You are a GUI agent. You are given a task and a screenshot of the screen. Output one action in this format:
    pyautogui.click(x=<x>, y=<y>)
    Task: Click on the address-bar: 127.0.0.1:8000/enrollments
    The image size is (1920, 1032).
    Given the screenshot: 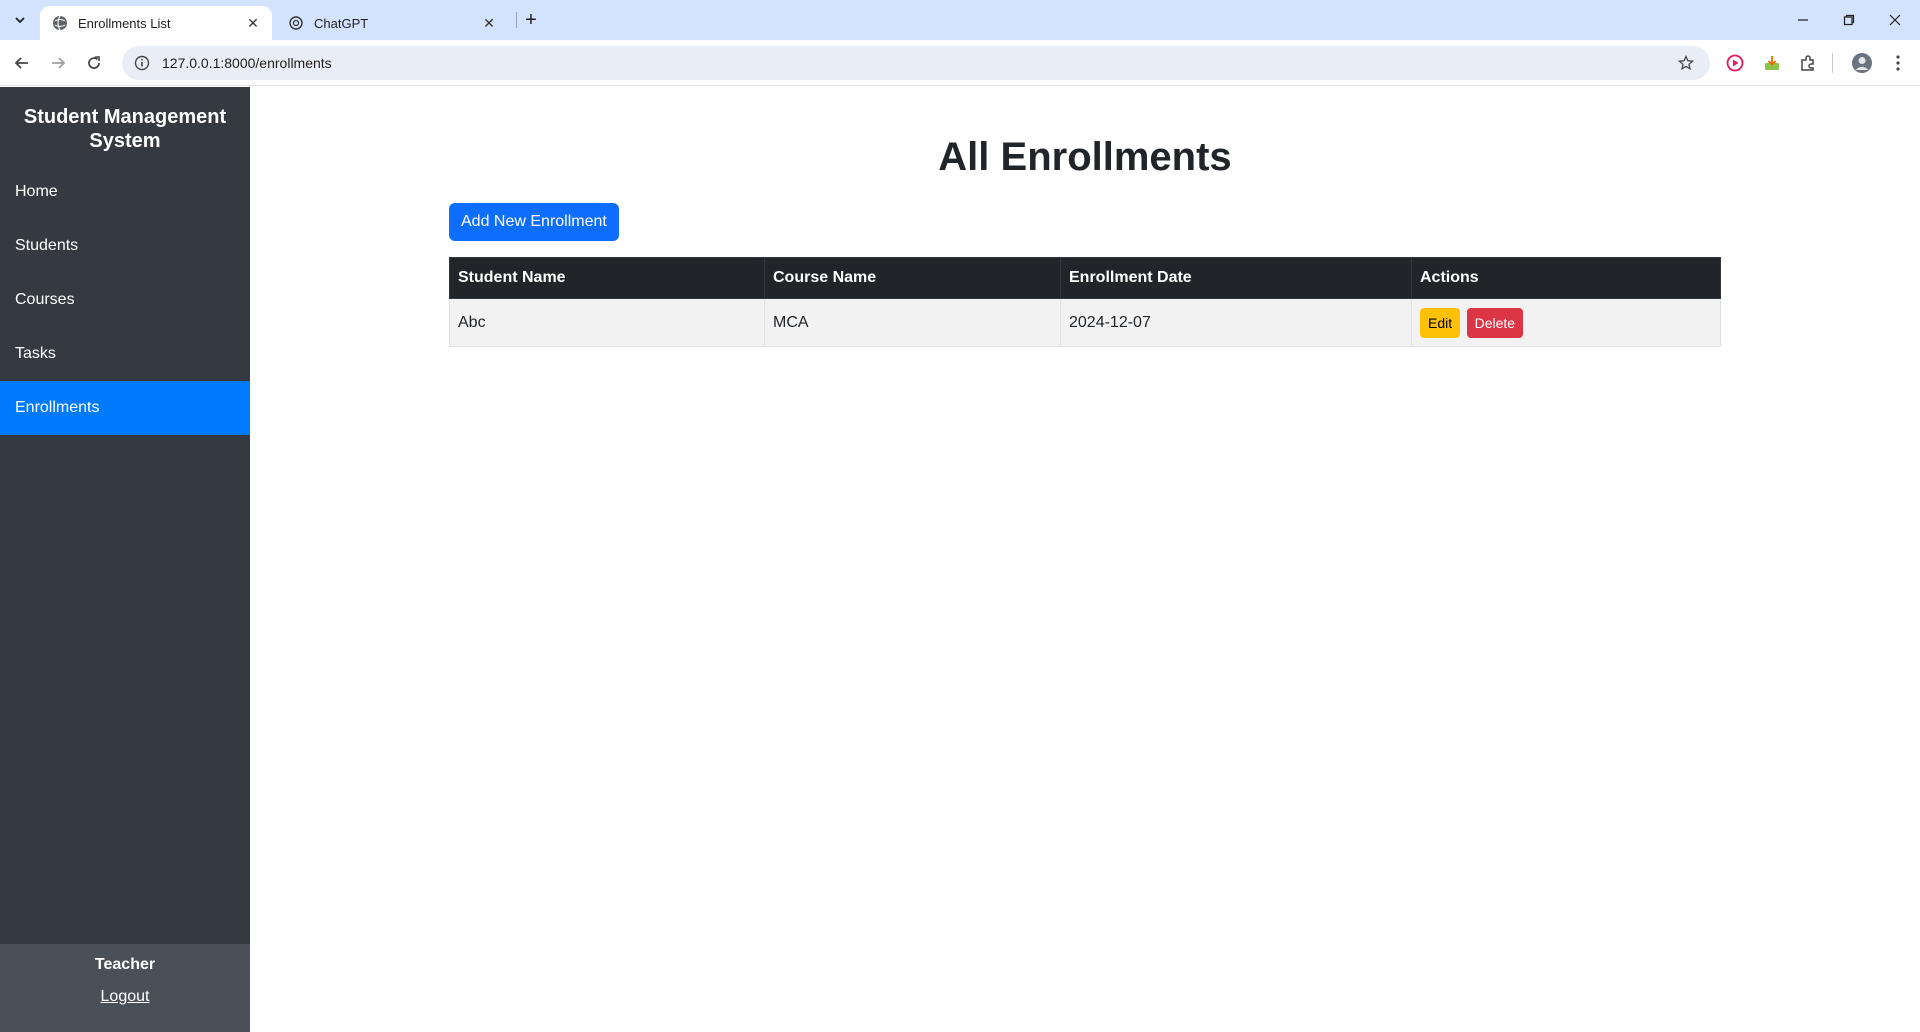 What is the action you would take?
    pyautogui.click(x=916, y=63)
    